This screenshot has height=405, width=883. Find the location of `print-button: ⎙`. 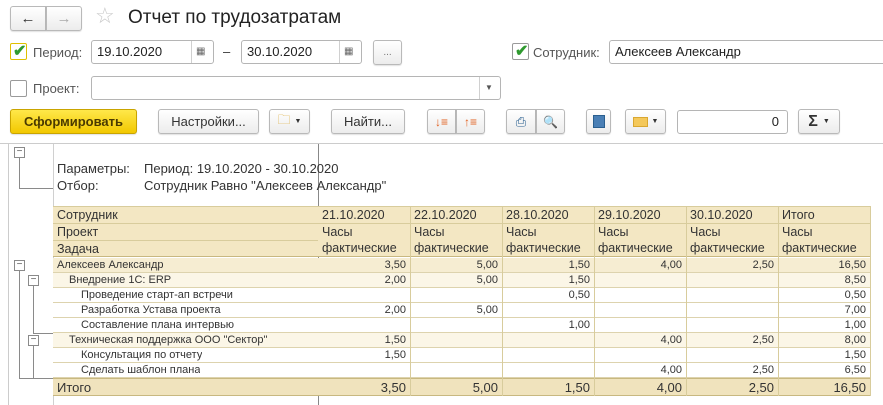

print-button: ⎙ is located at coordinates (521, 121).